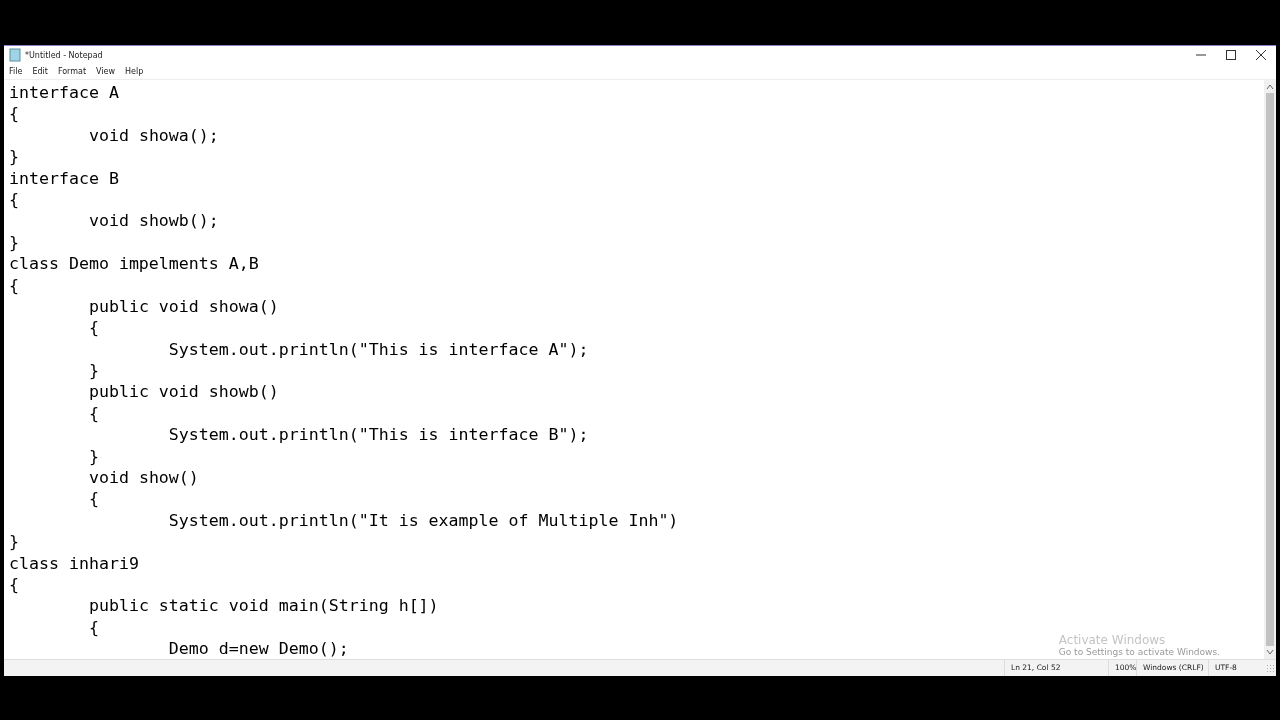 Image resolution: width=1280 pixels, height=720 pixels. What do you see at coordinates (64, 92) in the screenshot?
I see `code-line: interface A` at bounding box center [64, 92].